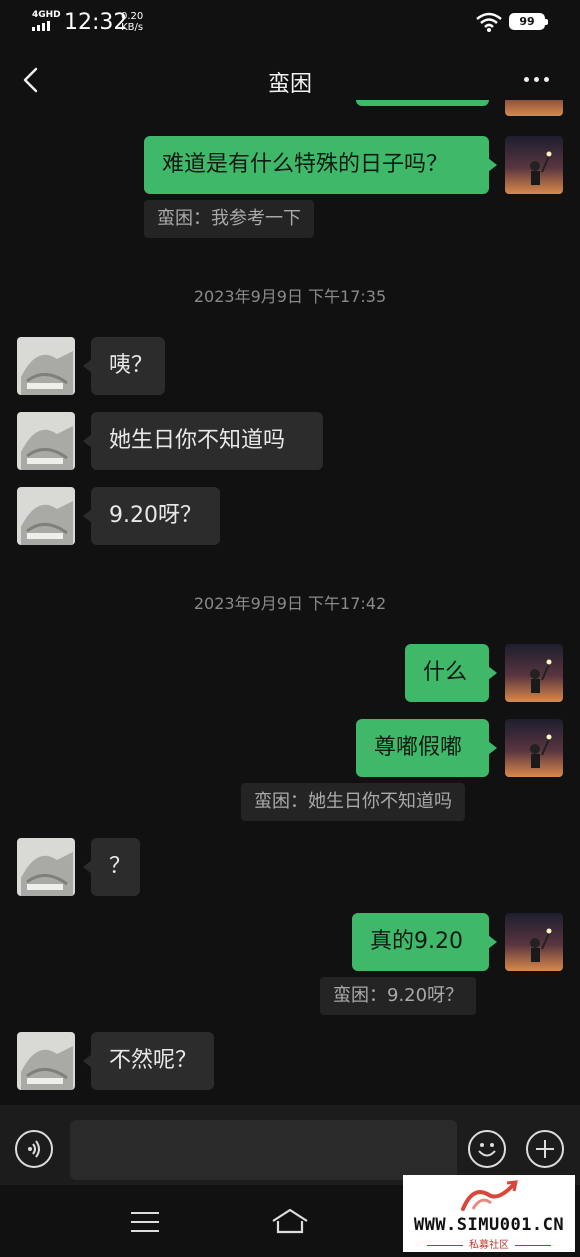 The image size is (580, 1257). What do you see at coordinates (96, 22) in the screenshot?
I see `clock: 12:32` at bounding box center [96, 22].